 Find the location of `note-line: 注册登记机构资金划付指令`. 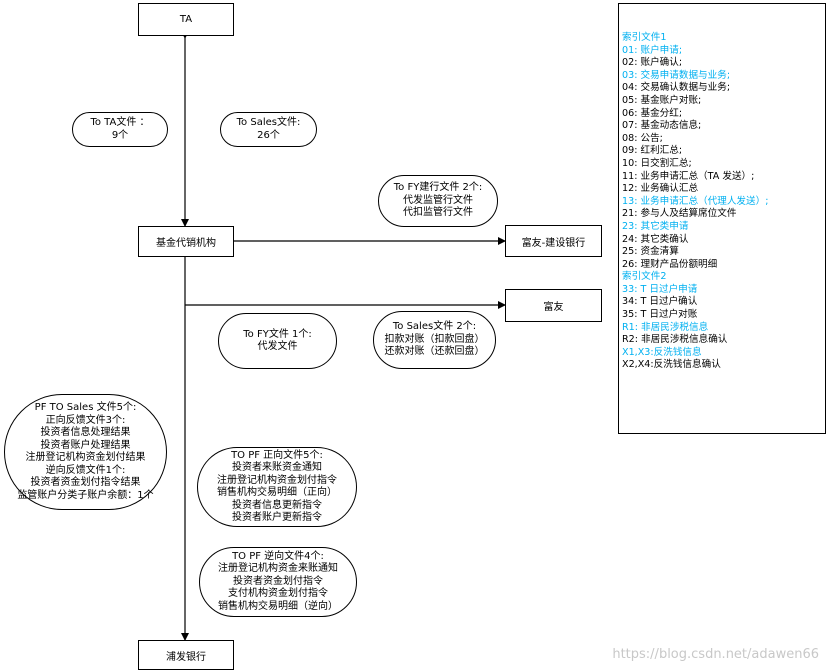

note-line: 注册登记机构资金划付指令 is located at coordinates (277, 480).